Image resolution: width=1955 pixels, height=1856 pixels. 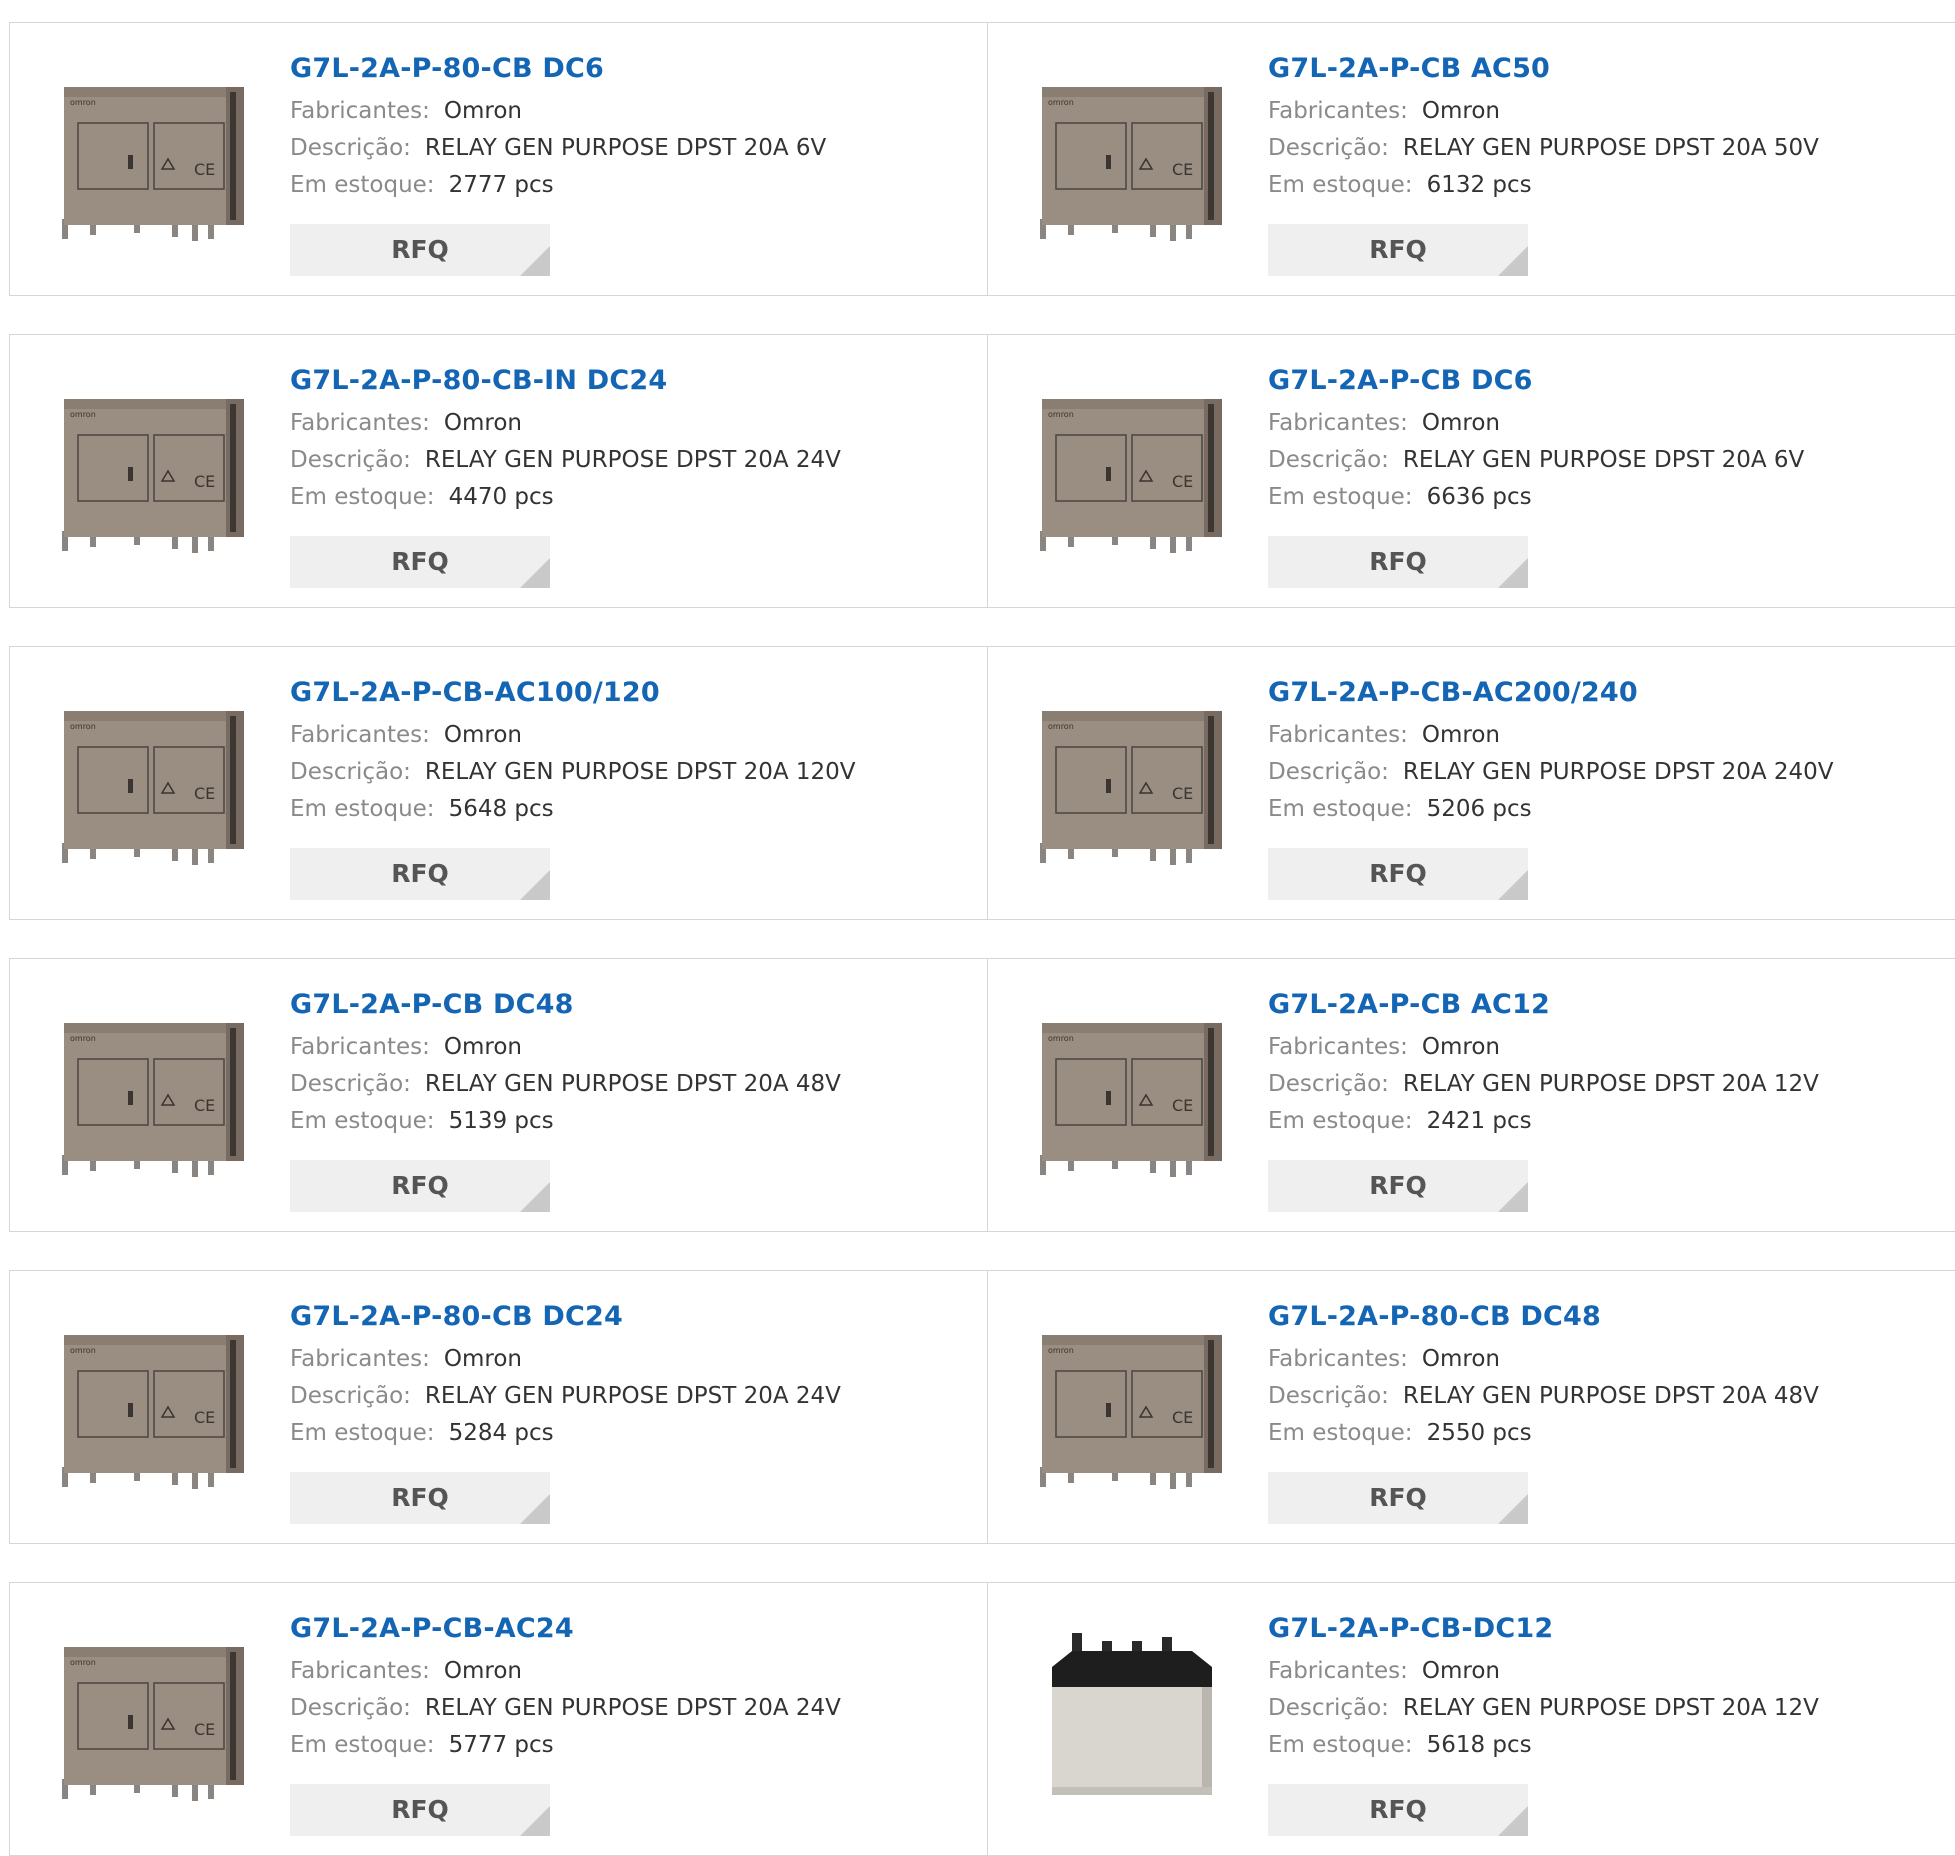 What do you see at coordinates (573, 697) in the screenshot?
I see `product-title-link: G7L-2A-P-CB-AC100/120` at bounding box center [573, 697].